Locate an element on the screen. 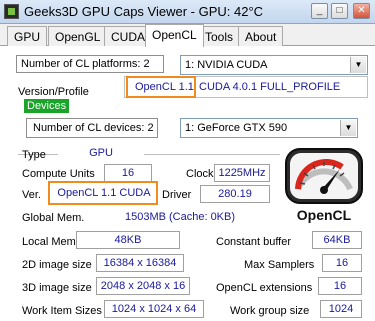 The image size is (375, 321). ver-label: Ver. is located at coordinates (31, 195).